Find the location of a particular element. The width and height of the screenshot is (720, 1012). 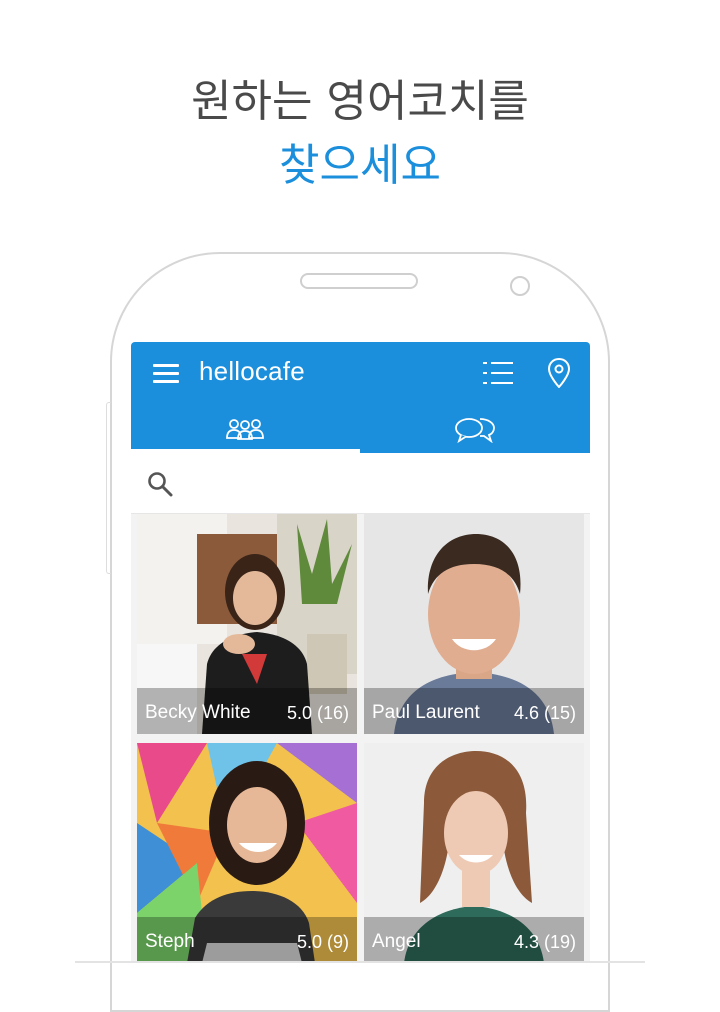

tab-chat is located at coordinates (474, 429).